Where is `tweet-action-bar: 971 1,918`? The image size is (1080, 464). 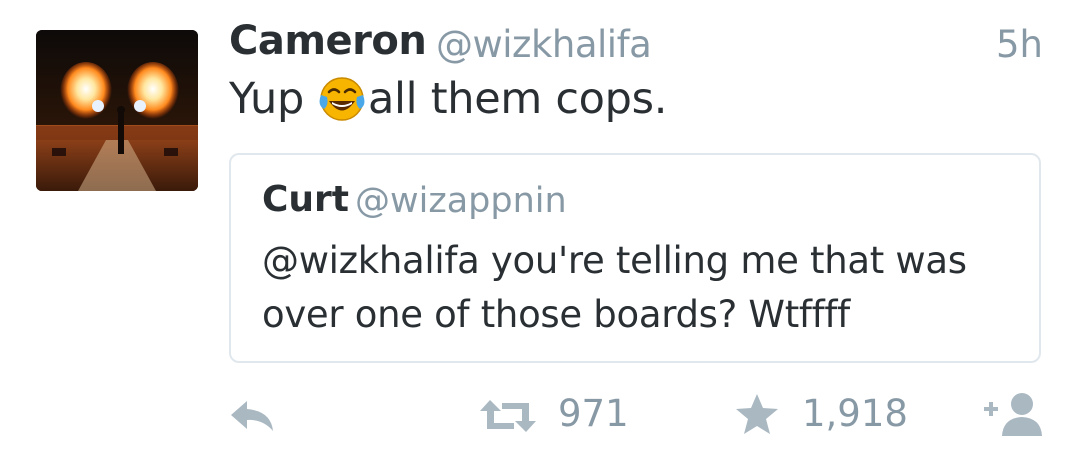 tweet-action-bar: 971 1,918 is located at coordinates (540, 416).